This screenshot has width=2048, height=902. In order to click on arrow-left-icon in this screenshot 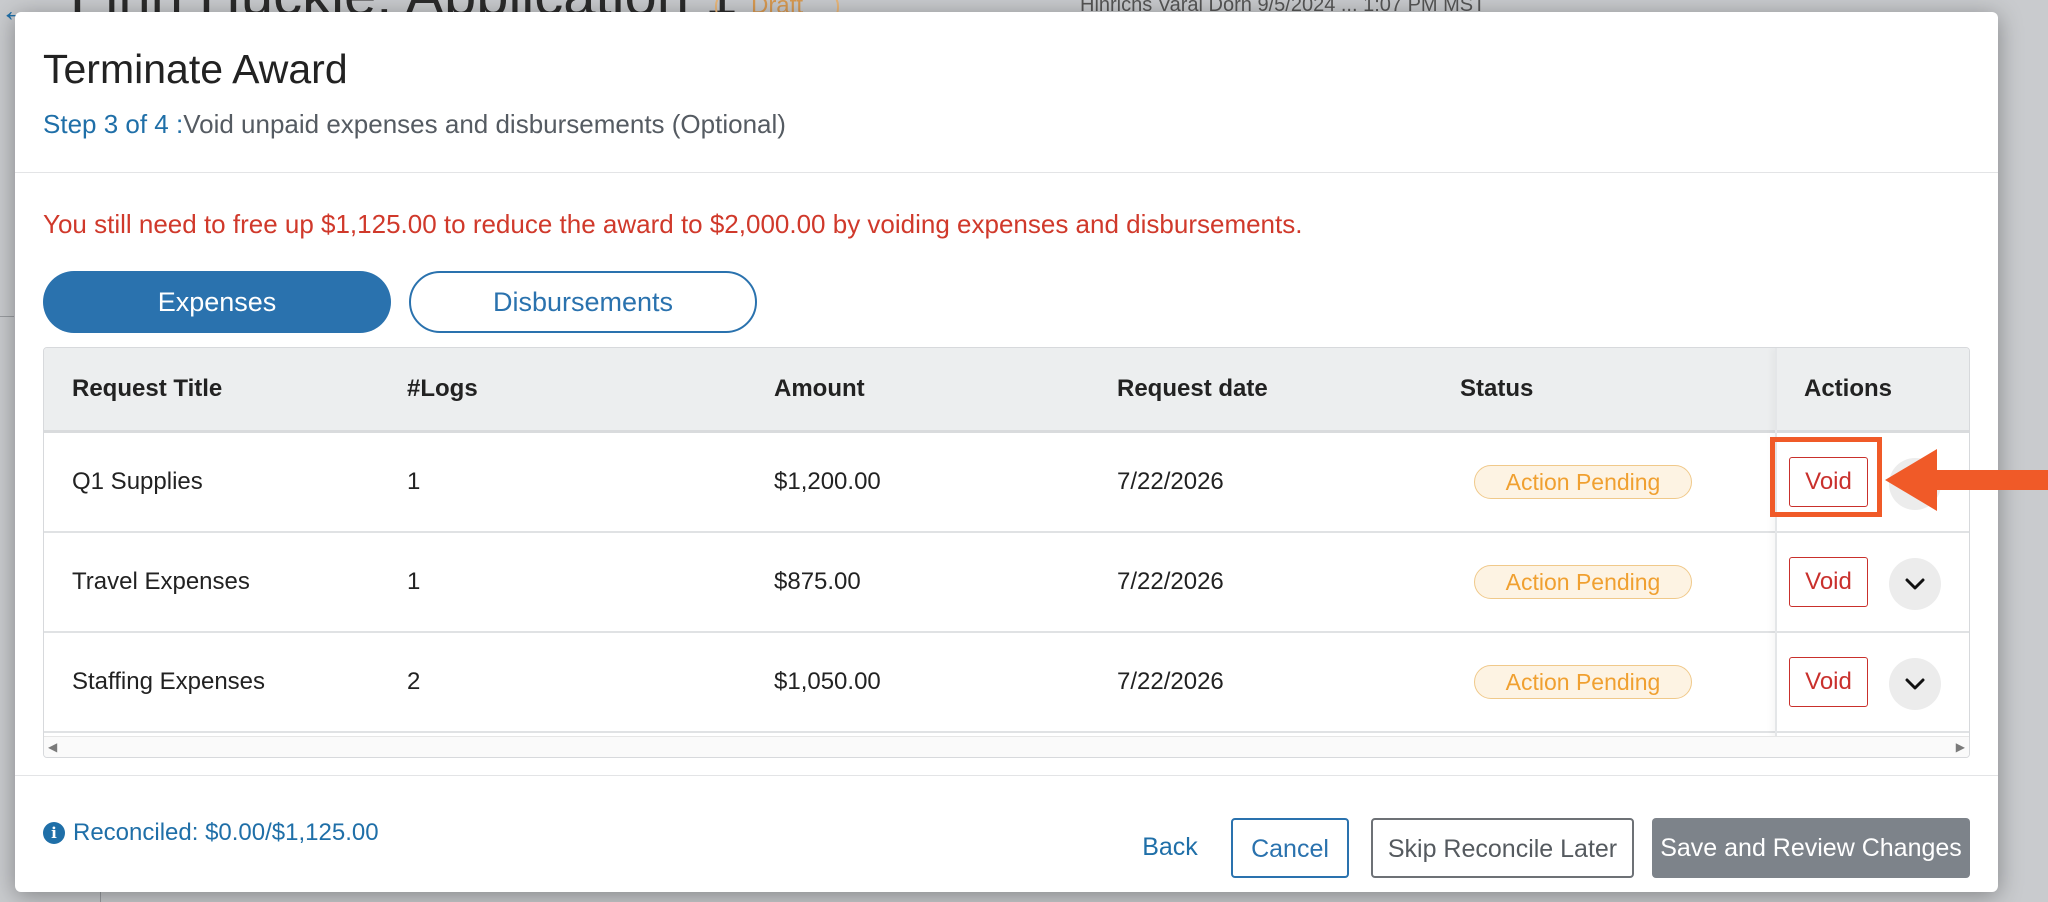, I will do `click(1966, 480)`.